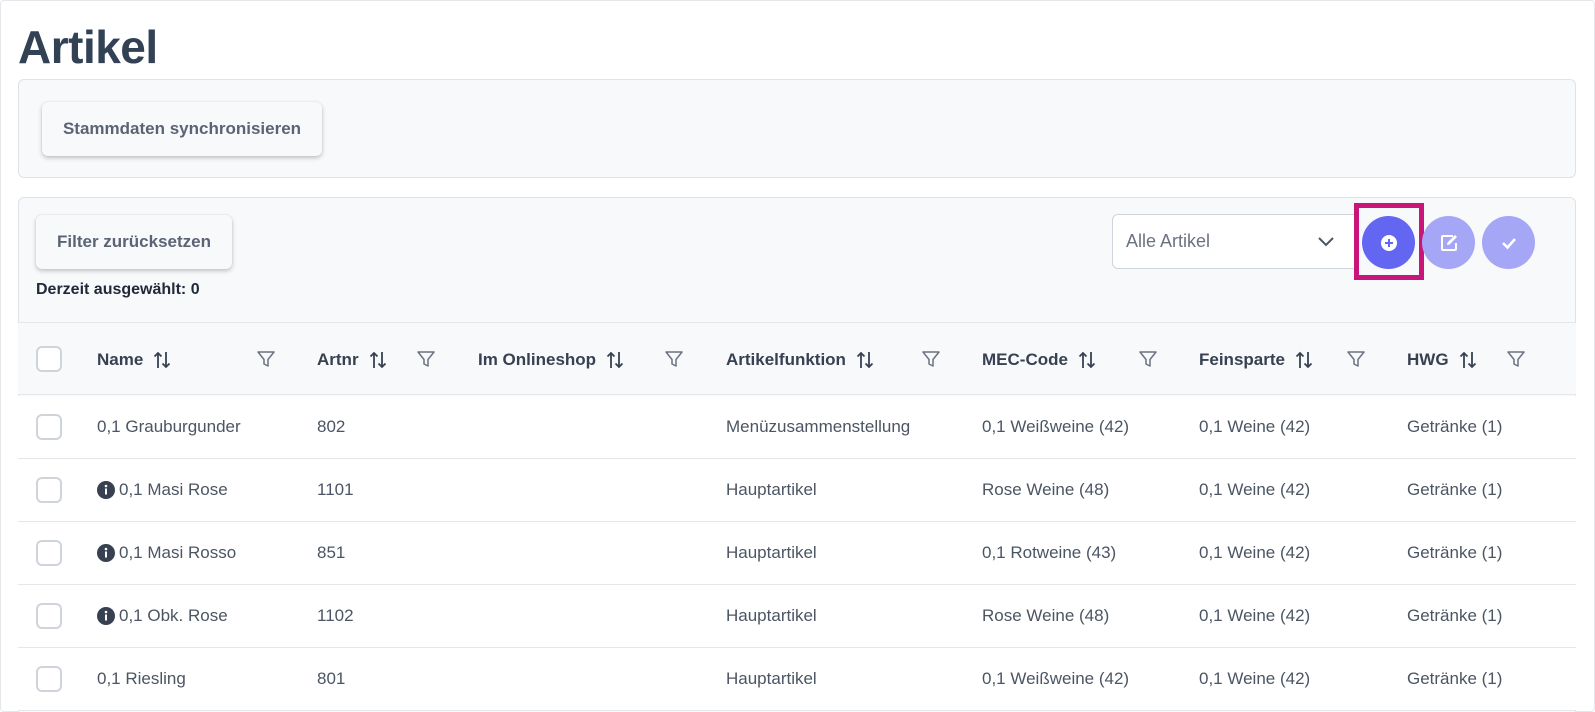 This screenshot has width=1595, height=712. Describe the element at coordinates (118, 289) in the screenshot. I see `selected-count: Derzeit ausgewählt: 0` at that location.